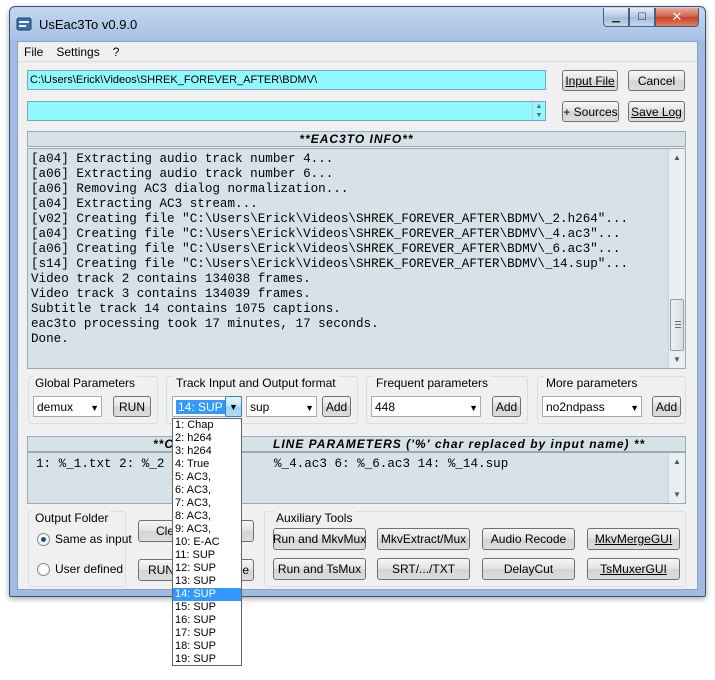  Describe the element at coordinates (357, 52) in the screenshot. I see `menu-bar: File Settings ?` at that location.